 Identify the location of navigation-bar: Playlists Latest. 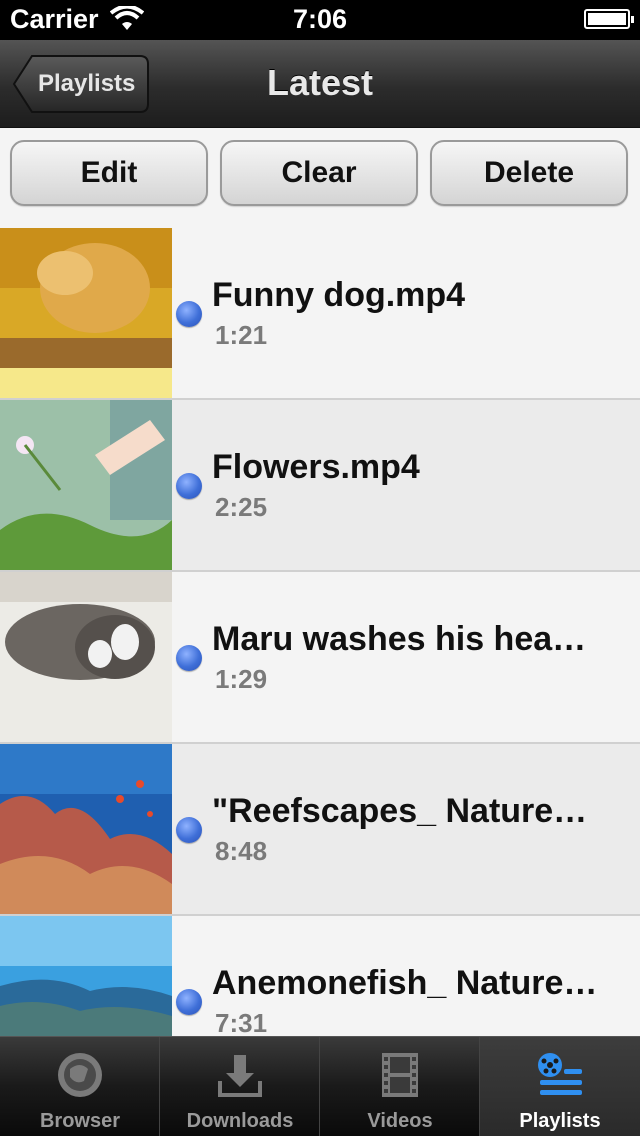
(320, 84).